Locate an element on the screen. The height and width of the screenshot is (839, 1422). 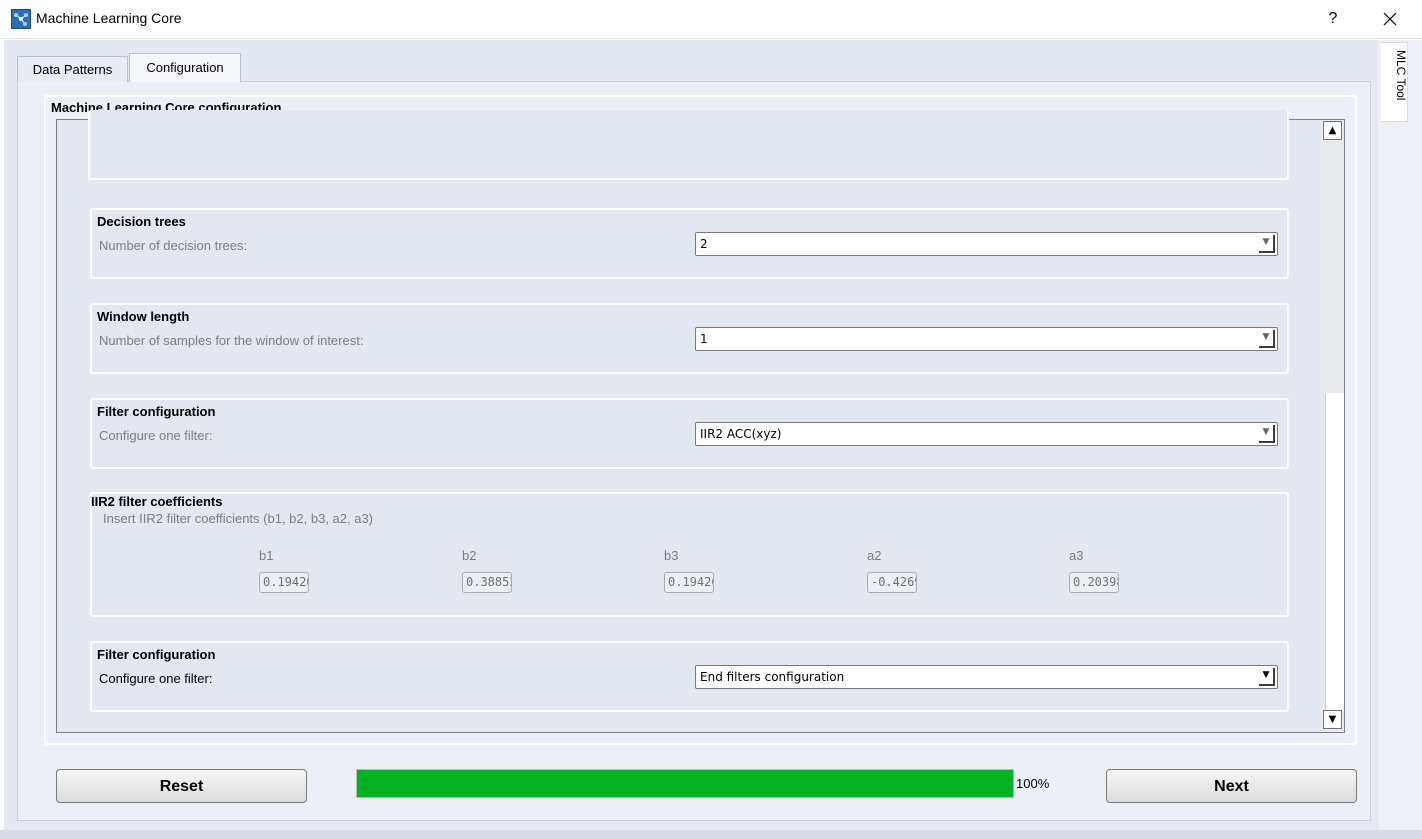
window-bottom-border is located at coordinates (711, 834).